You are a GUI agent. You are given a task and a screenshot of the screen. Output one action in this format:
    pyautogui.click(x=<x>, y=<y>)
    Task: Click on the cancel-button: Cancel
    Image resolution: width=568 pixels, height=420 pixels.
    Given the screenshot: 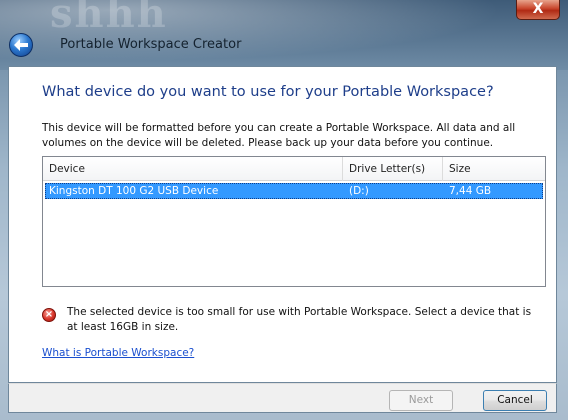 What is the action you would take?
    pyautogui.click(x=515, y=400)
    